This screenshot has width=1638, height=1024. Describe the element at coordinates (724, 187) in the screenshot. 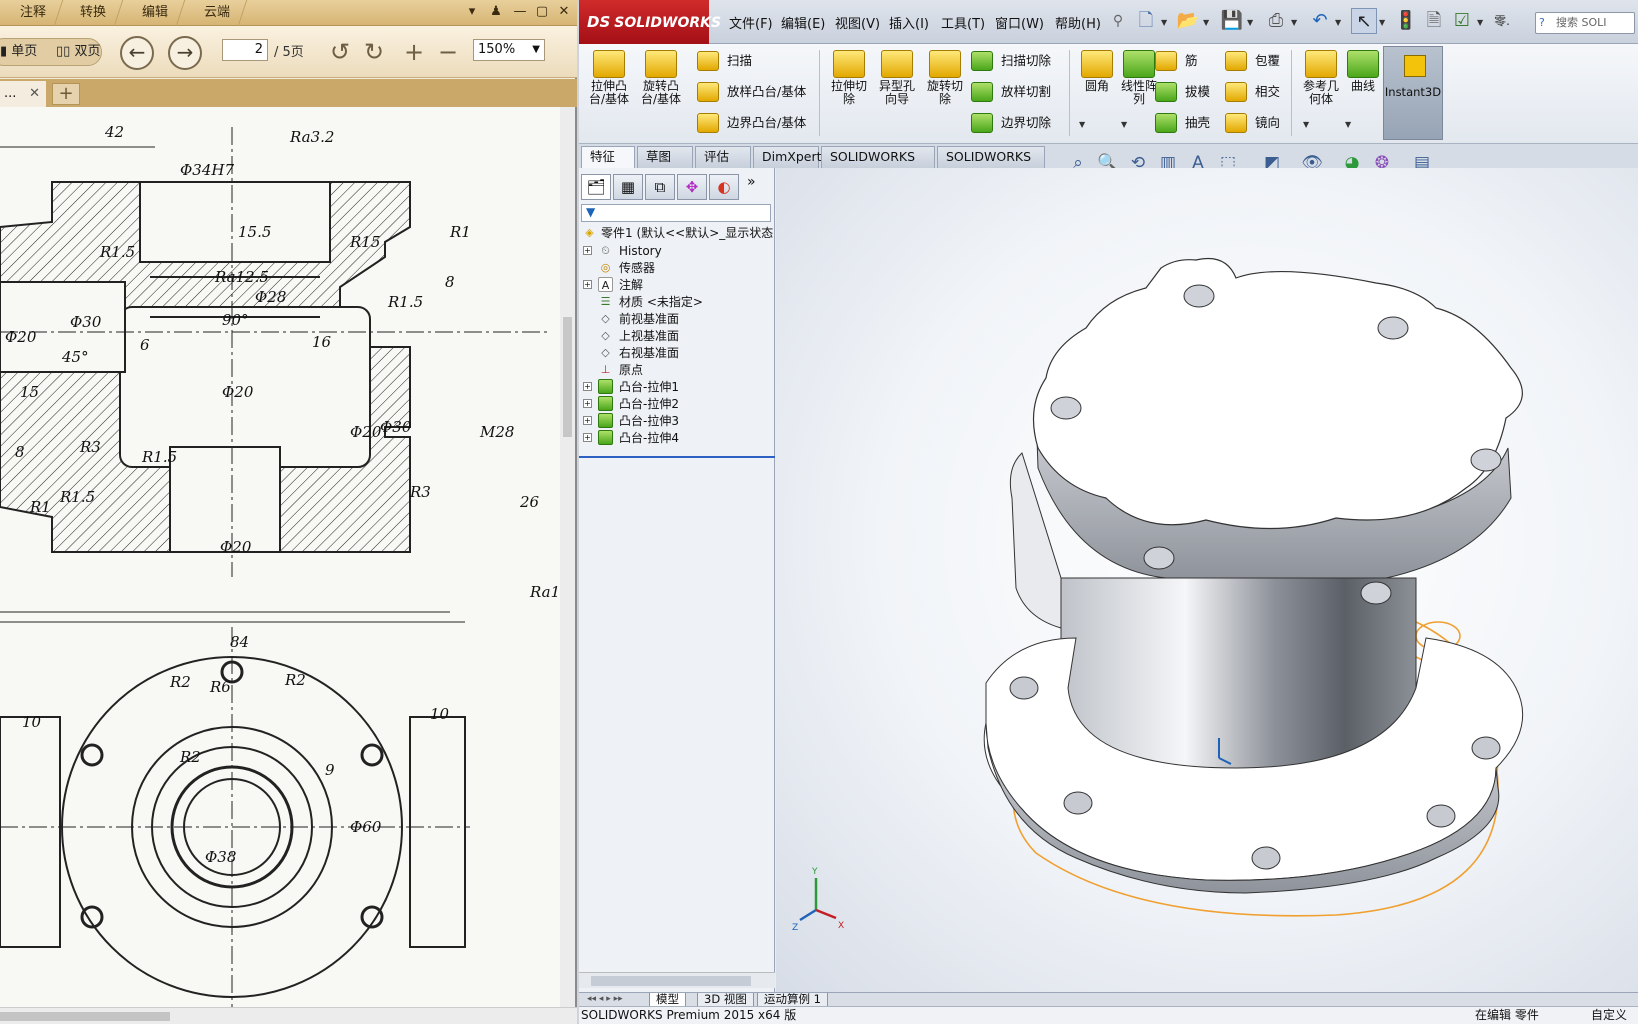

I see `display-manager-tab-icon: ◐` at that location.